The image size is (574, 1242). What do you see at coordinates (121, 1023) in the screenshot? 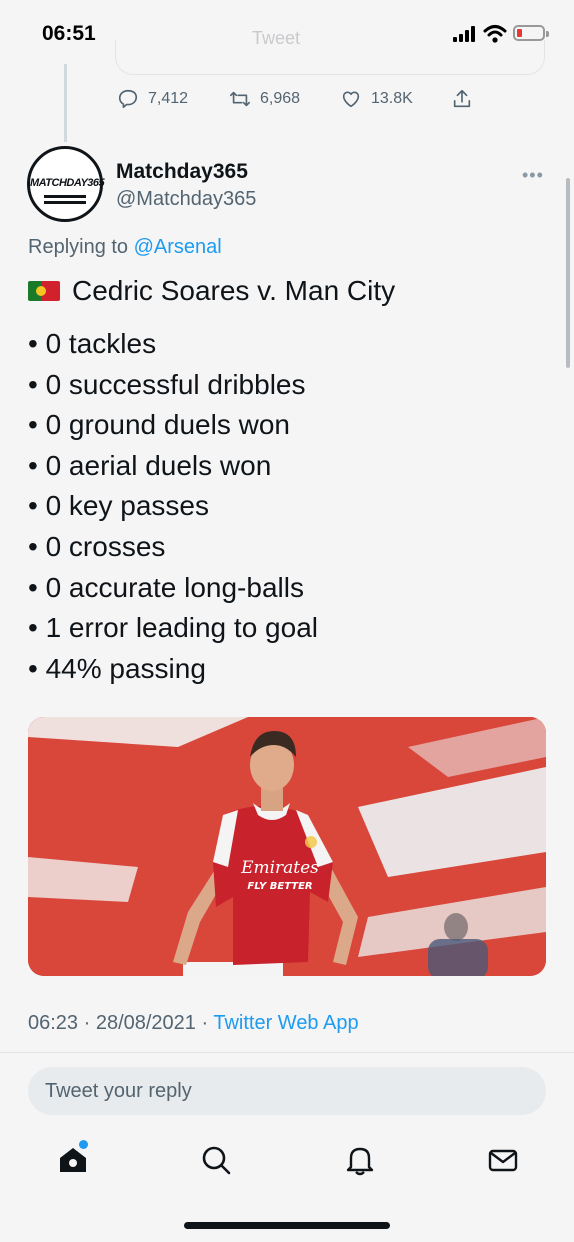
I see `tweet-timestamp: 06:23 · 28/08/2021 ·` at bounding box center [121, 1023].